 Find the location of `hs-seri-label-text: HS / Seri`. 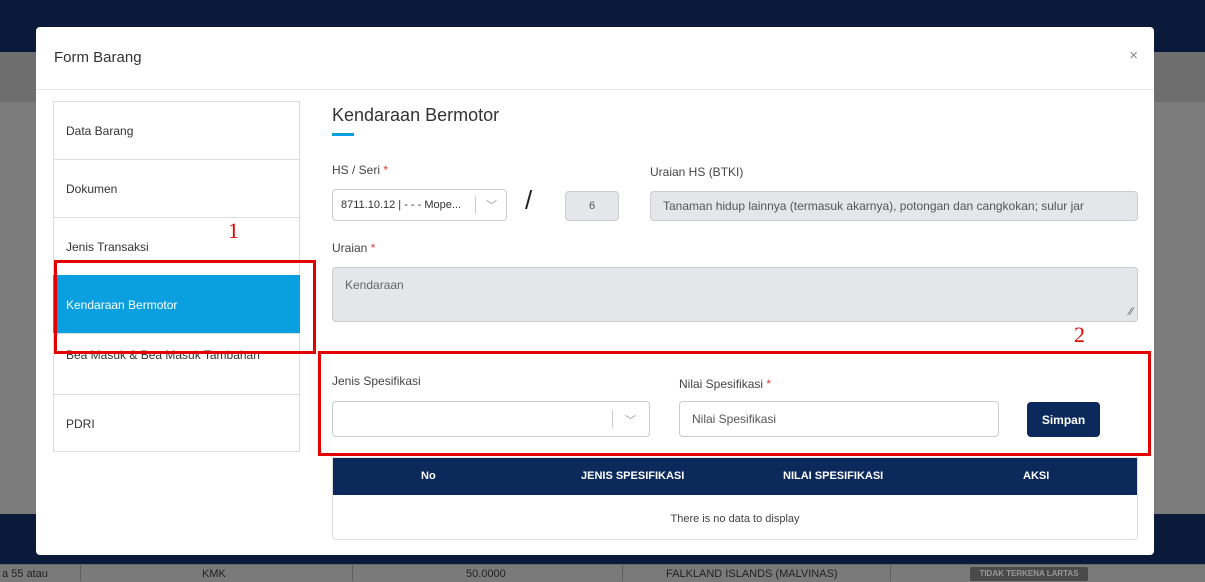

hs-seri-label-text: HS / Seri is located at coordinates (356, 170).